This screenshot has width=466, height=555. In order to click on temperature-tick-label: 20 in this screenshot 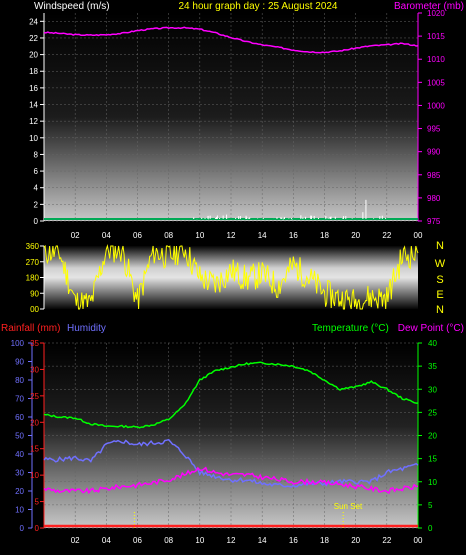, I will do `click(432, 436)`.